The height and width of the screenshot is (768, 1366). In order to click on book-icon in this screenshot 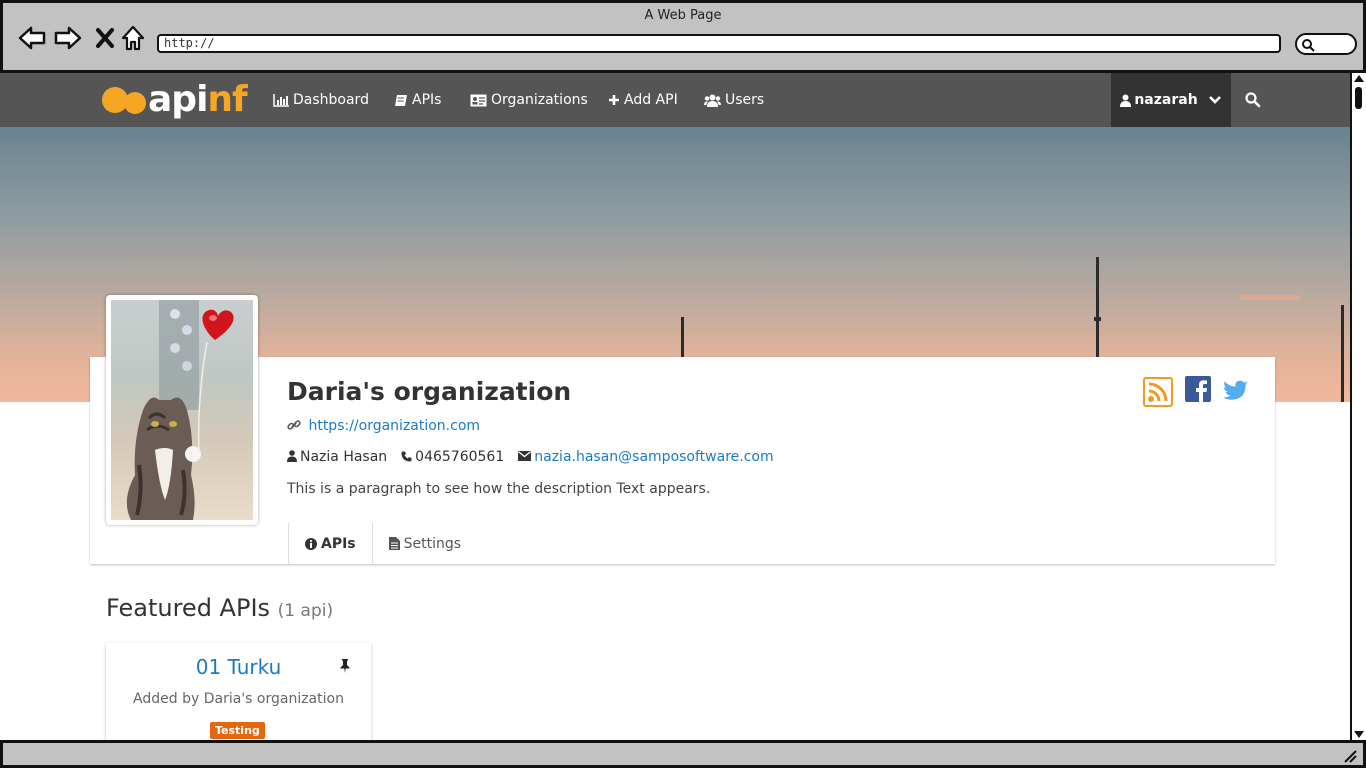, I will do `click(401, 100)`.